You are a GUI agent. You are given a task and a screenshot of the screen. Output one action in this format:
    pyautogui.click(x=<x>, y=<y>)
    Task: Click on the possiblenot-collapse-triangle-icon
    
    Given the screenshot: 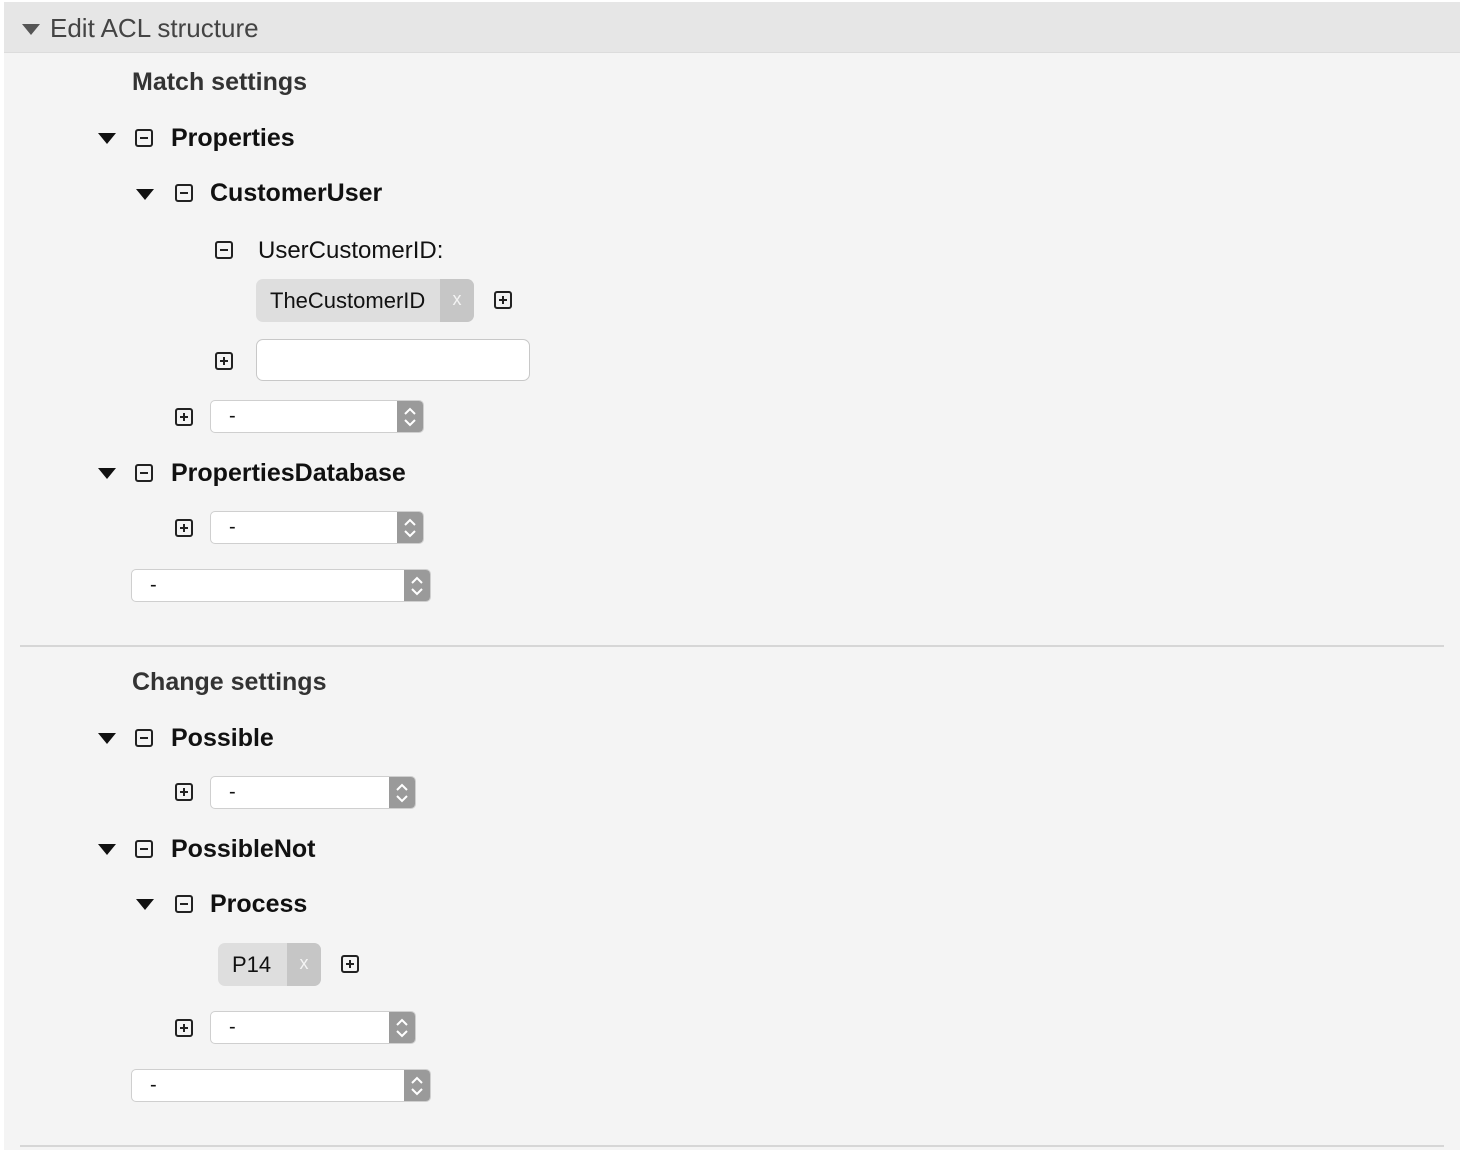 What is the action you would take?
    pyautogui.click(x=107, y=849)
    